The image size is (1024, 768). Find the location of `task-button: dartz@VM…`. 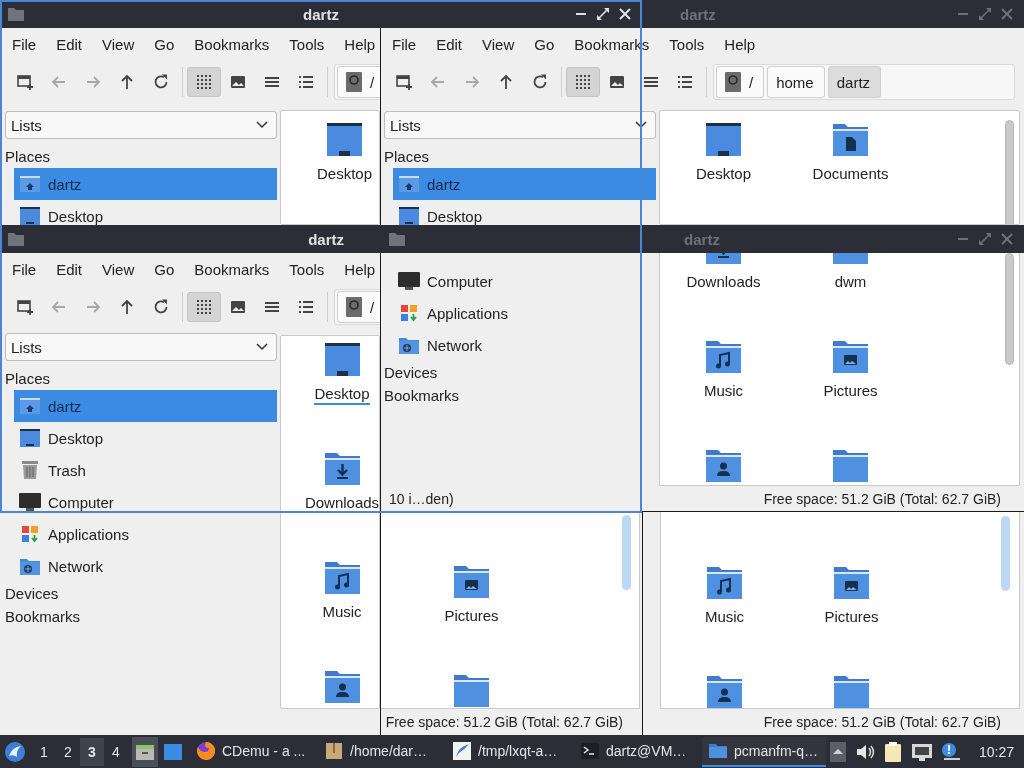

task-button: dartz@VM… is located at coordinates (636, 751).